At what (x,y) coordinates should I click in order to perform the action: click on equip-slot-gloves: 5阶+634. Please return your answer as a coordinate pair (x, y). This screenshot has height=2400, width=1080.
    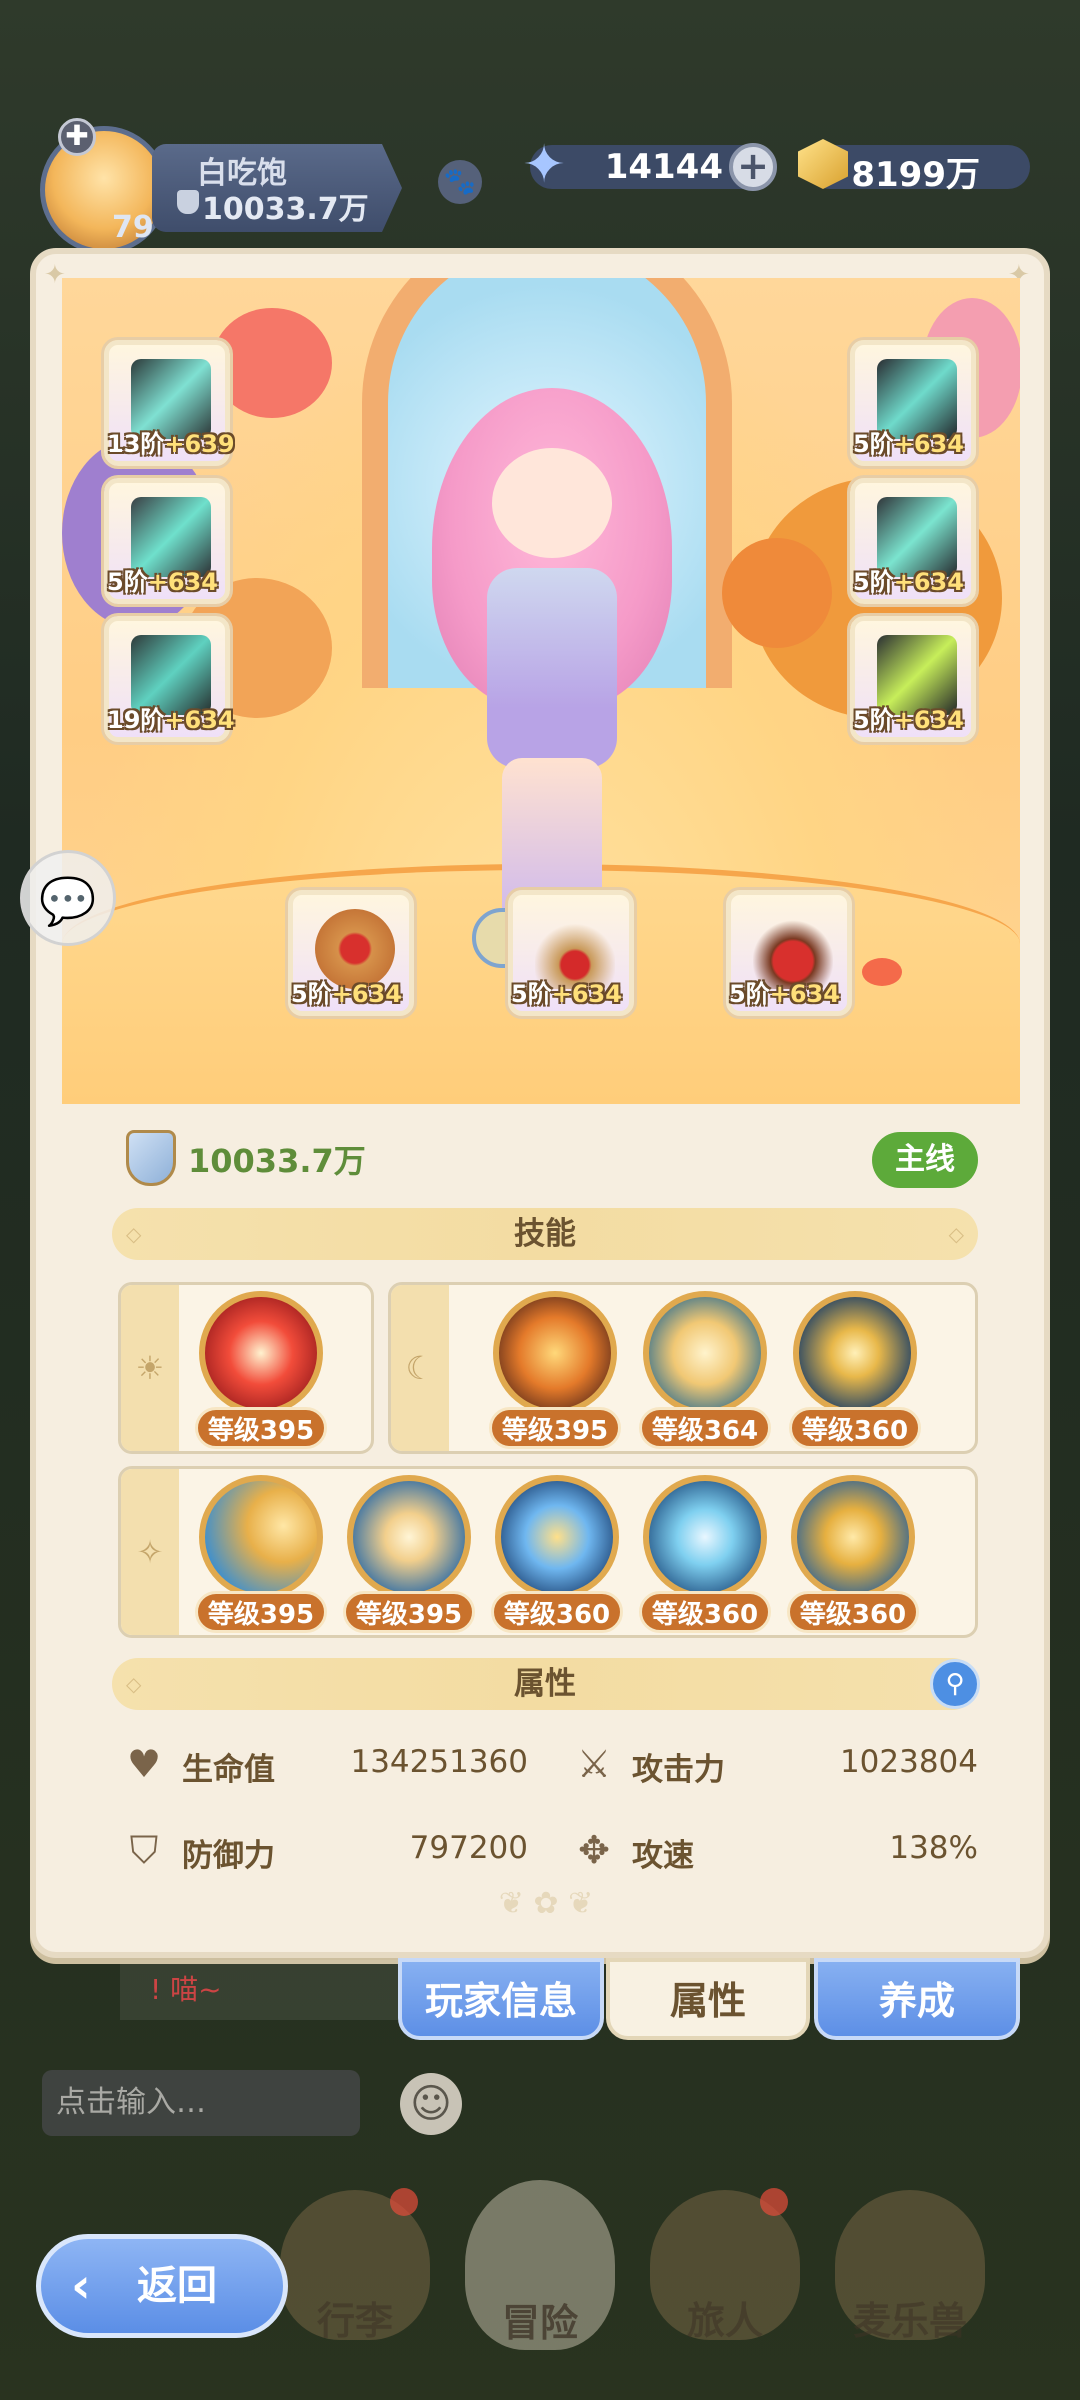
    Looking at the image, I should click on (913, 541).